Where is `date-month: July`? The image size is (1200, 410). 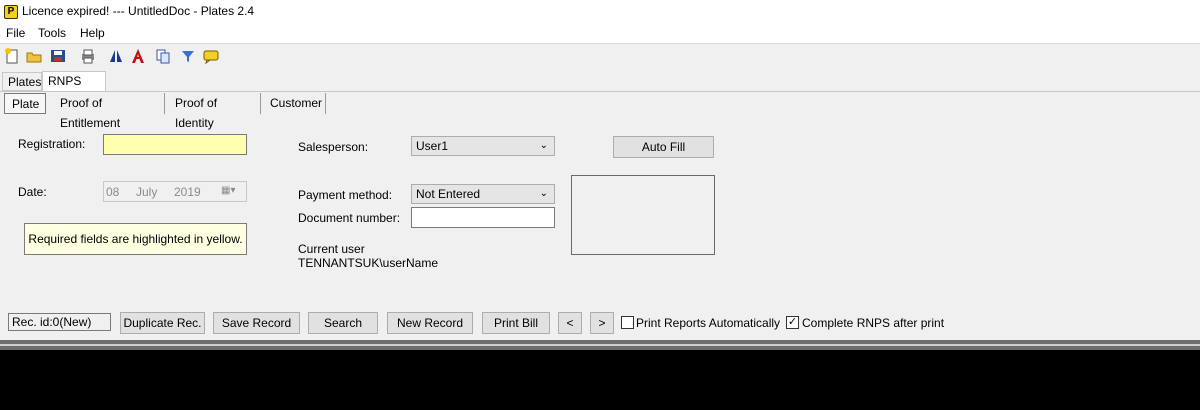 date-month: July is located at coordinates (147, 192).